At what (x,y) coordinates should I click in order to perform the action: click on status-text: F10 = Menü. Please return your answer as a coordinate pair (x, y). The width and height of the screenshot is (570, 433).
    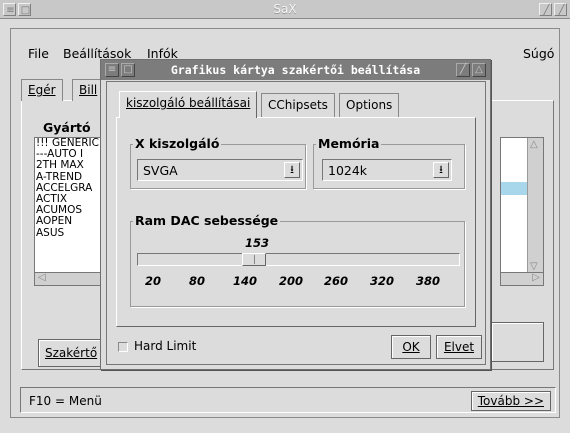
    Looking at the image, I should click on (65, 401).